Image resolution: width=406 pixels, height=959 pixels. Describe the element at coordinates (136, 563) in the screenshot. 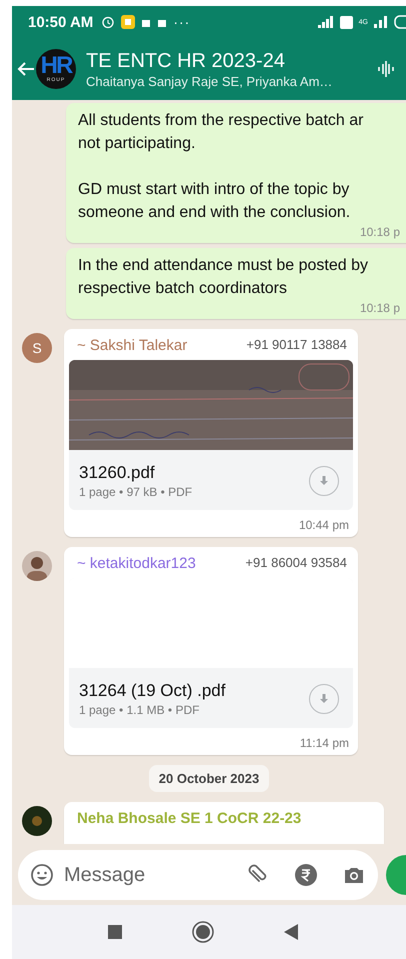

I see `sender-name: ~ ketakitodkar123` at that location.